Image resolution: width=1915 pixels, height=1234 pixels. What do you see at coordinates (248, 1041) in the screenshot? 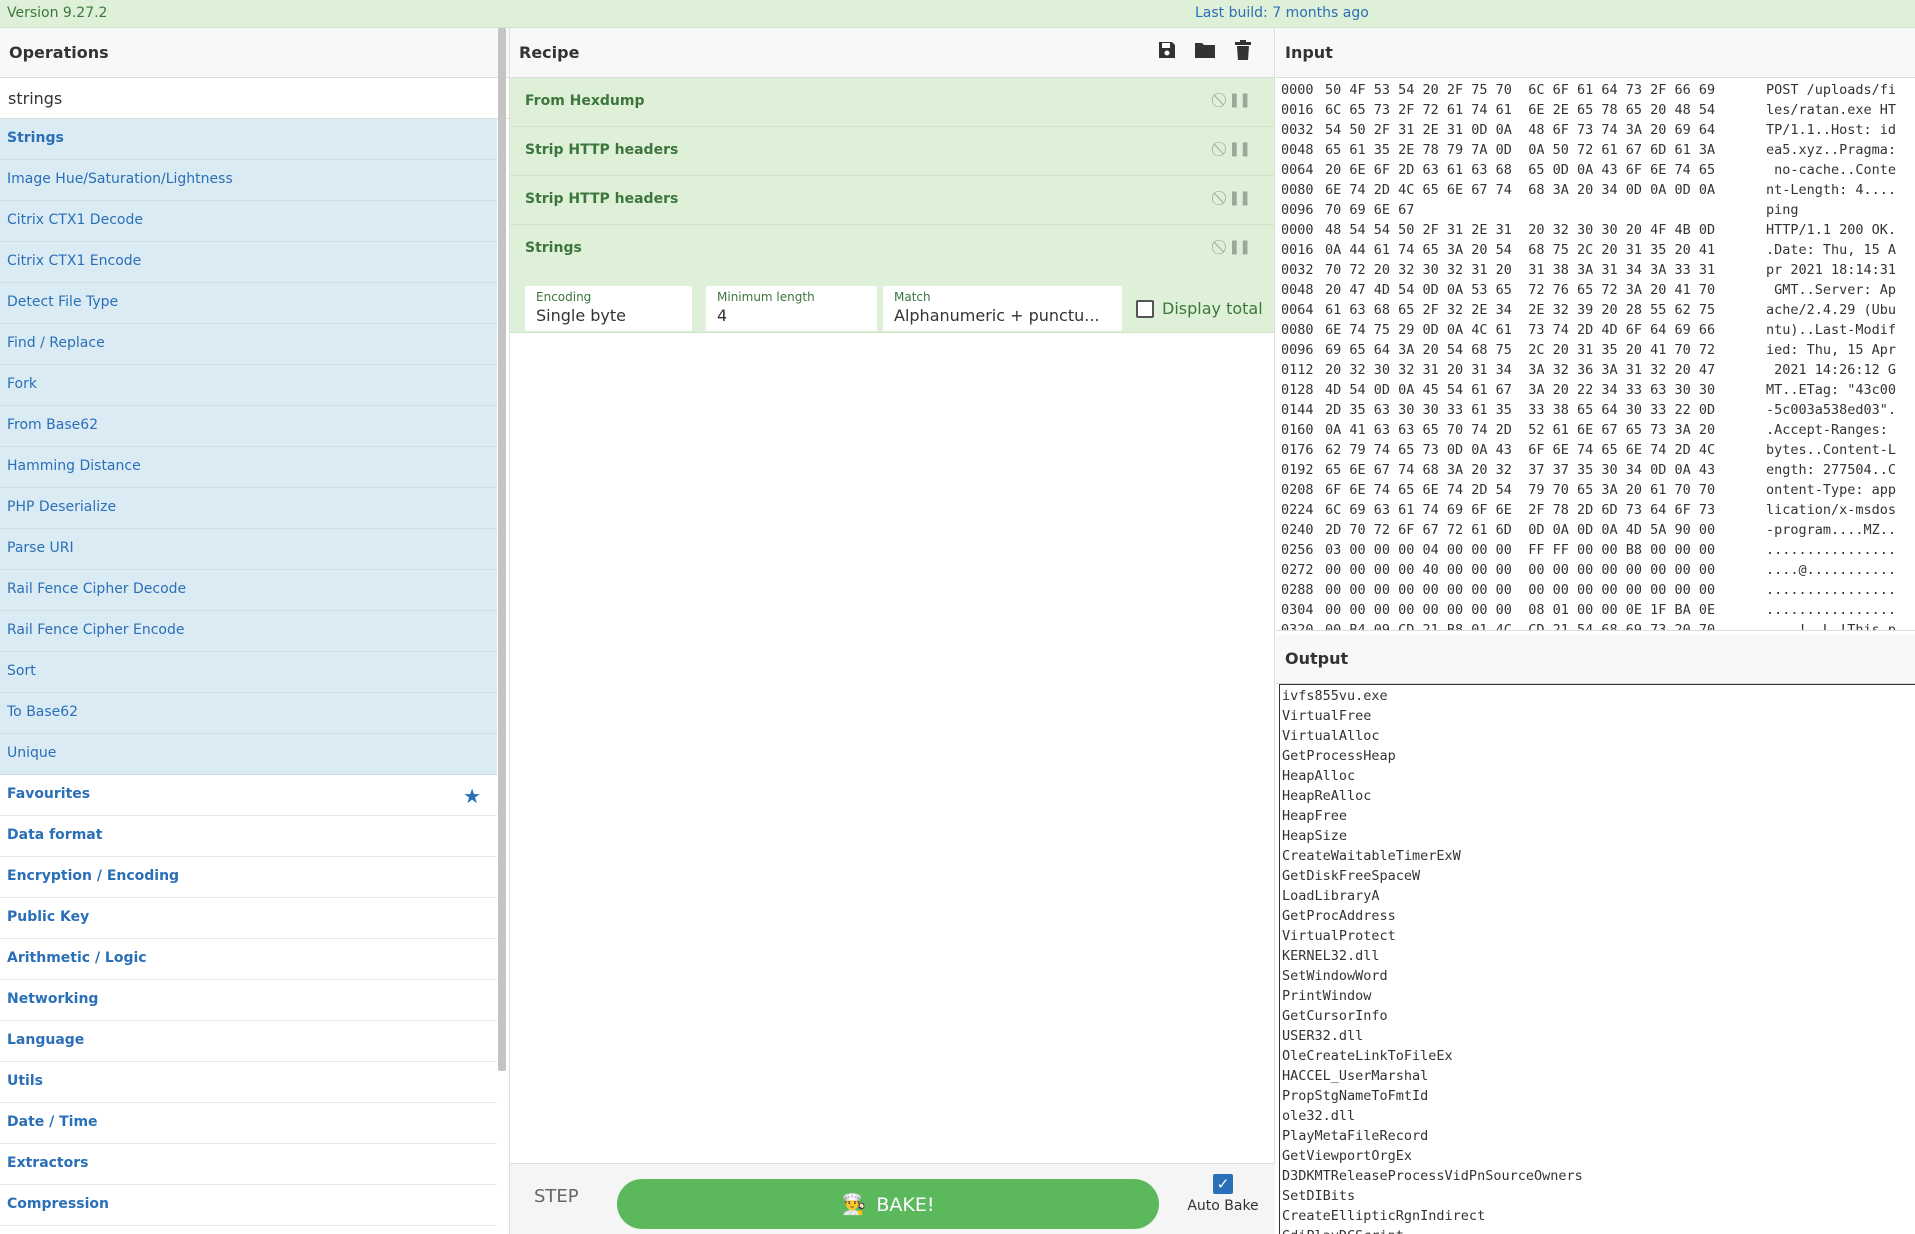
I see `category-language: Language` at bounding box center [248, 1041].